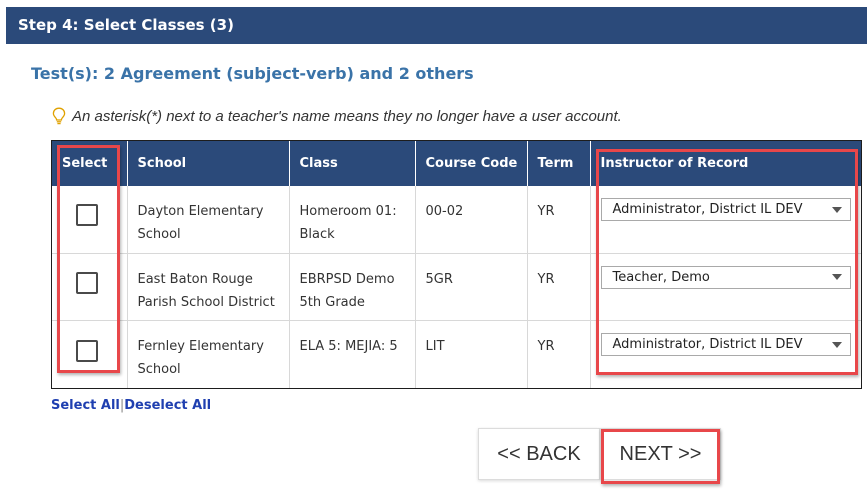  Describe the element at coordinates (725, 277) in the screenshot. I see `instructor-select: Teacher, Demo` at that location.